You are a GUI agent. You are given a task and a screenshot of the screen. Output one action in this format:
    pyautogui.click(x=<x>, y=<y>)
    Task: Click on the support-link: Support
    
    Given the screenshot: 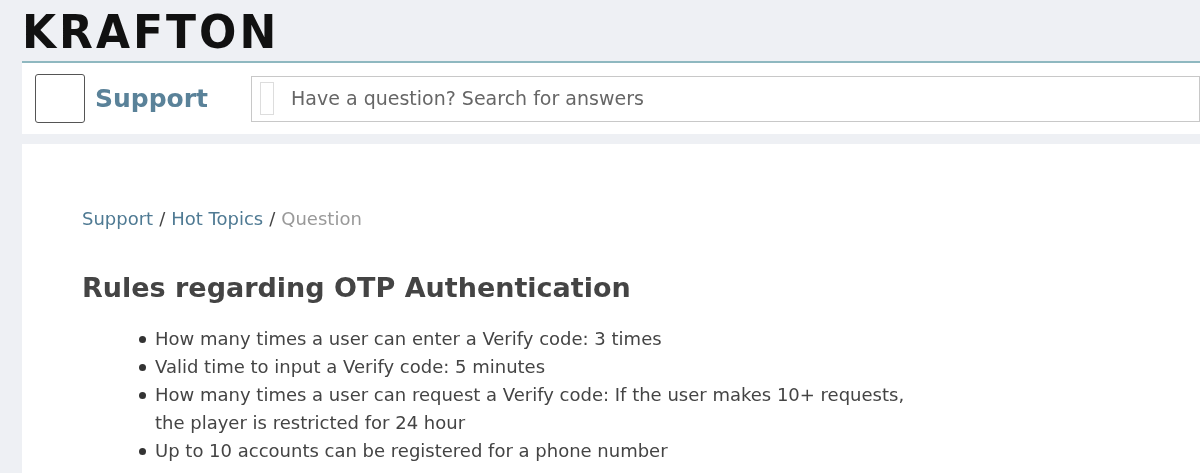 What is the action you would take?
    pyautogui.click(x=152, y=98)
    